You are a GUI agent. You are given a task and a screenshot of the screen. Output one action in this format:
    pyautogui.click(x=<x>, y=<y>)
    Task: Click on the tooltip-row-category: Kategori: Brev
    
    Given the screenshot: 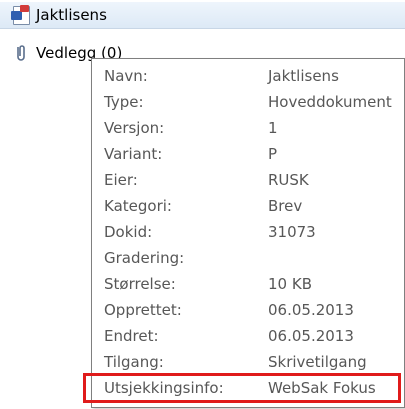 What is the action you would take?
    pyautogui.click(x=248, y=205)
    